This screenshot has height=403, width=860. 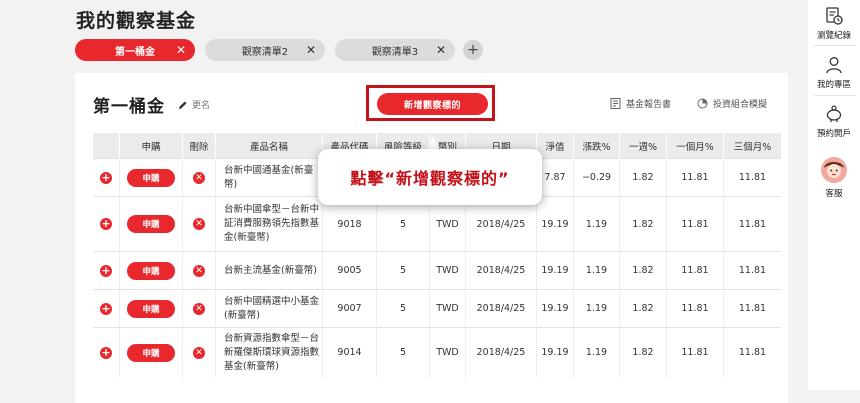 I want to click on report-icon, so click(x=615, y=103).